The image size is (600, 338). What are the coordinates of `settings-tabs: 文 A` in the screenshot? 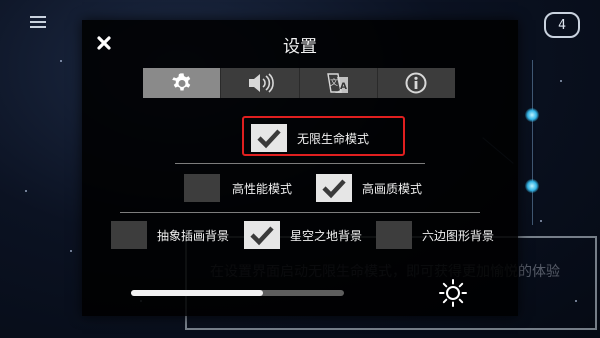 It's located at (299, 83).